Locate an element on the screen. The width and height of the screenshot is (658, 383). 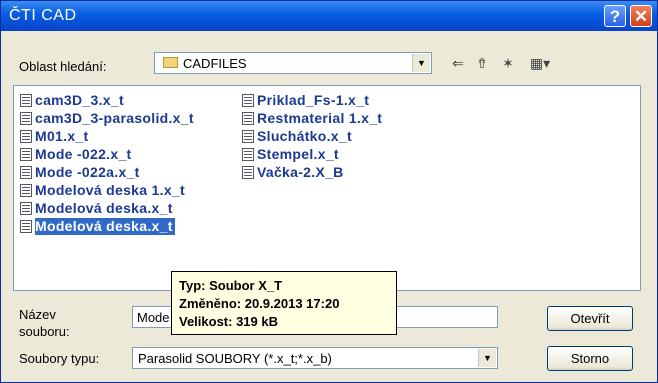
tooltip-size: Velikost: 319 kB is located at coordinates (228, 321).